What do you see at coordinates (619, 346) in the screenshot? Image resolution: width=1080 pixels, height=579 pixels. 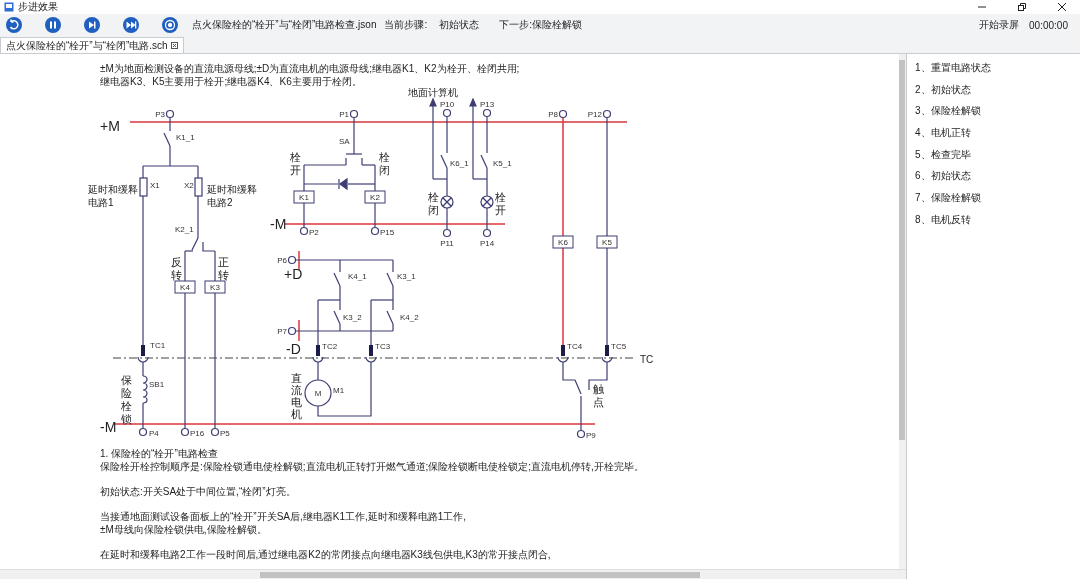 I see `pin-label: TC5` at bounding box center [619, 346].